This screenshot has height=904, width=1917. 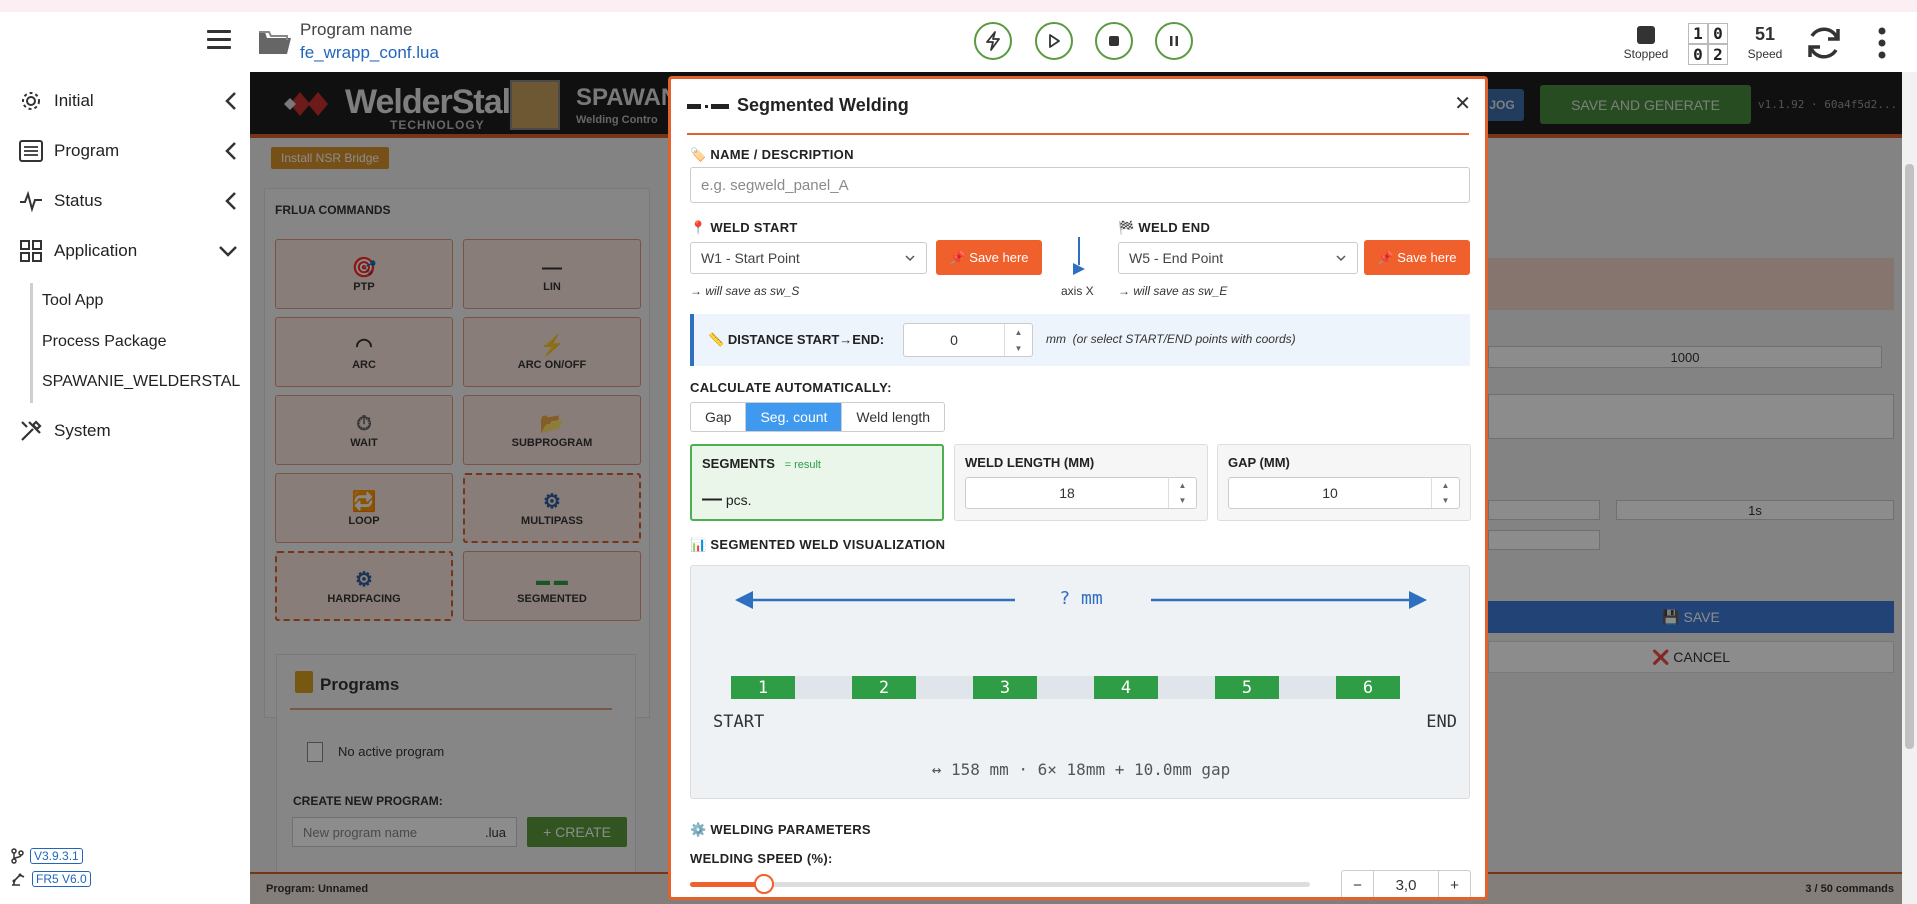 I want to click on robot-version-badge: FR5 V6.0, so click(x=61, y=879).